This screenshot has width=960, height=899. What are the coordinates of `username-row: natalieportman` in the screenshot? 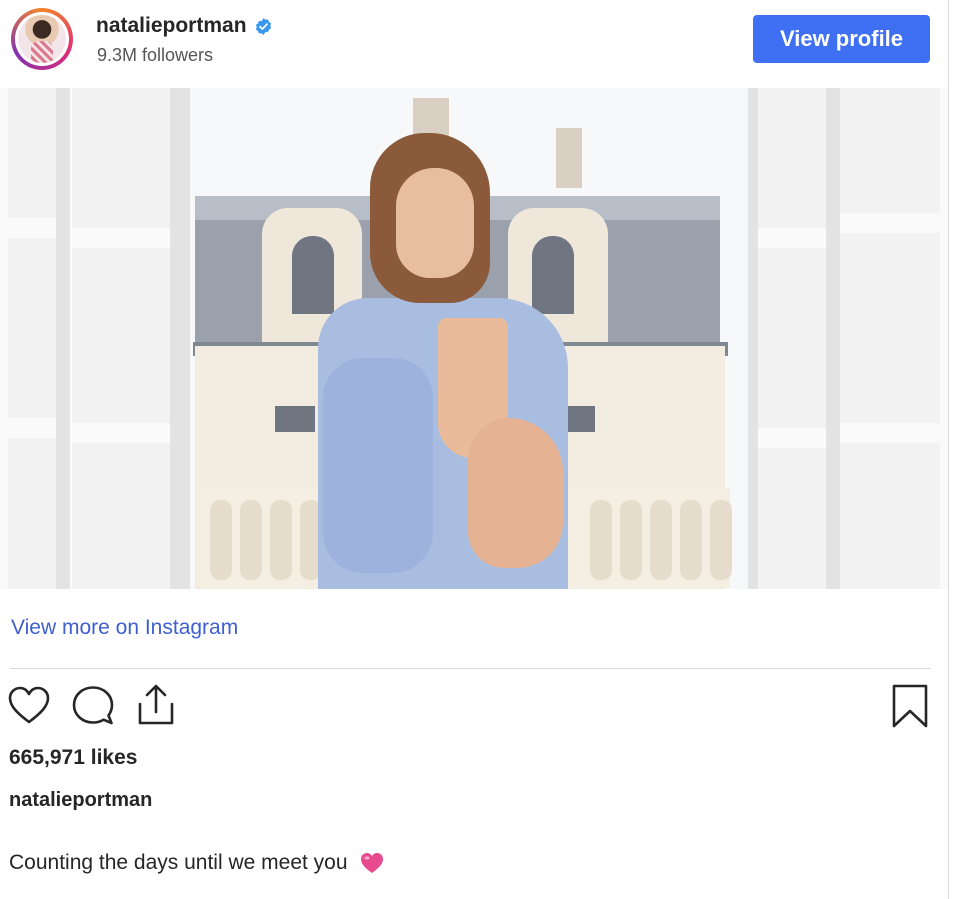 It's located at (184, 26).